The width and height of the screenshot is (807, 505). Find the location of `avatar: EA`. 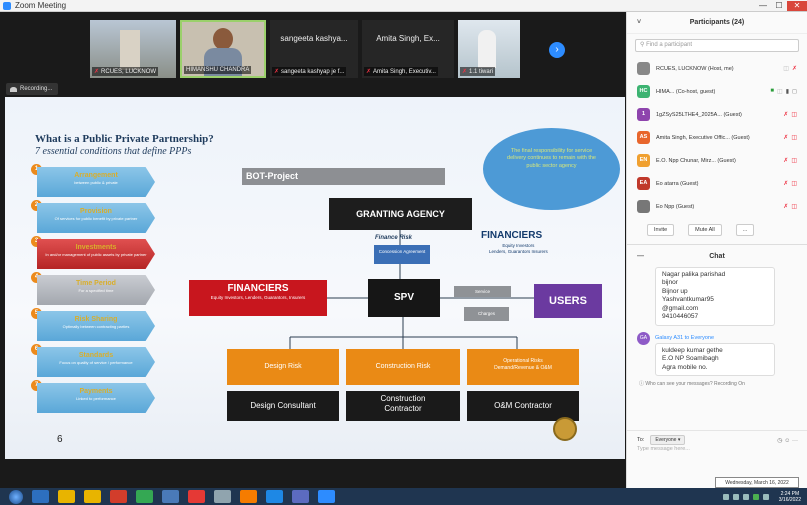

avatar: EA is located at coordinates (643, 183).